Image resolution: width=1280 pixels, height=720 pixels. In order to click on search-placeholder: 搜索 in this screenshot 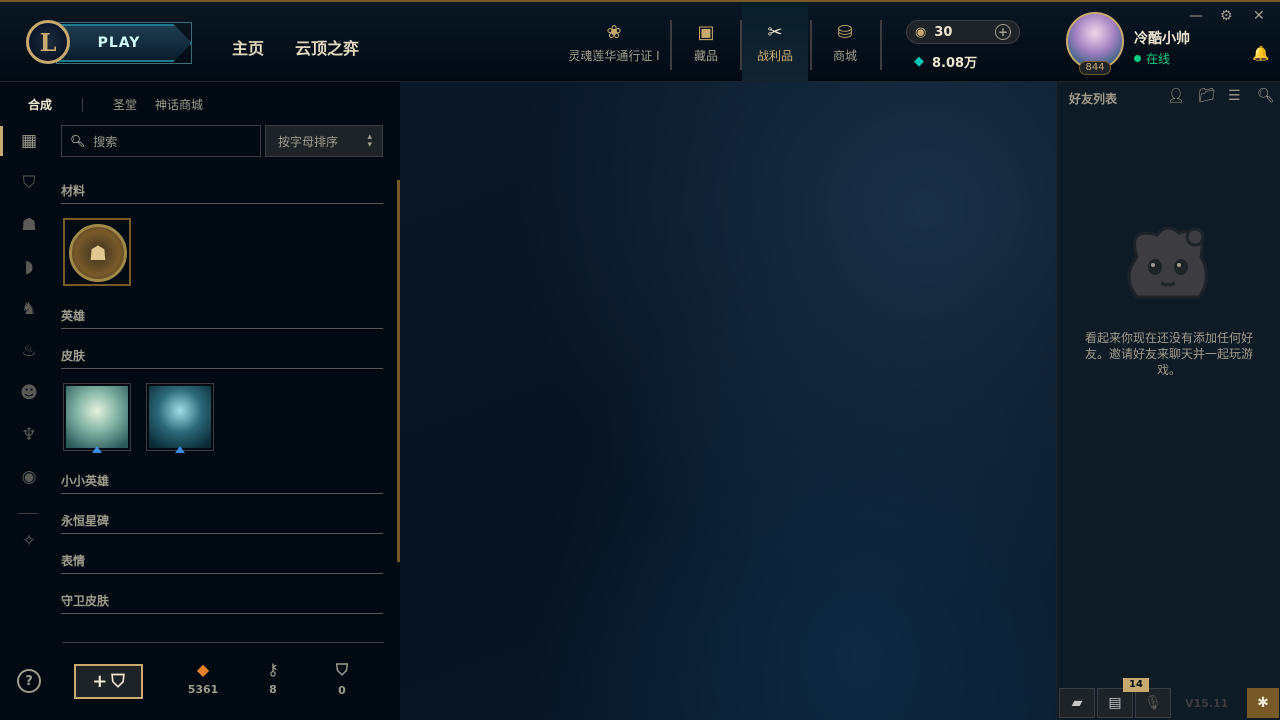, I will do `click(105, 141)`.